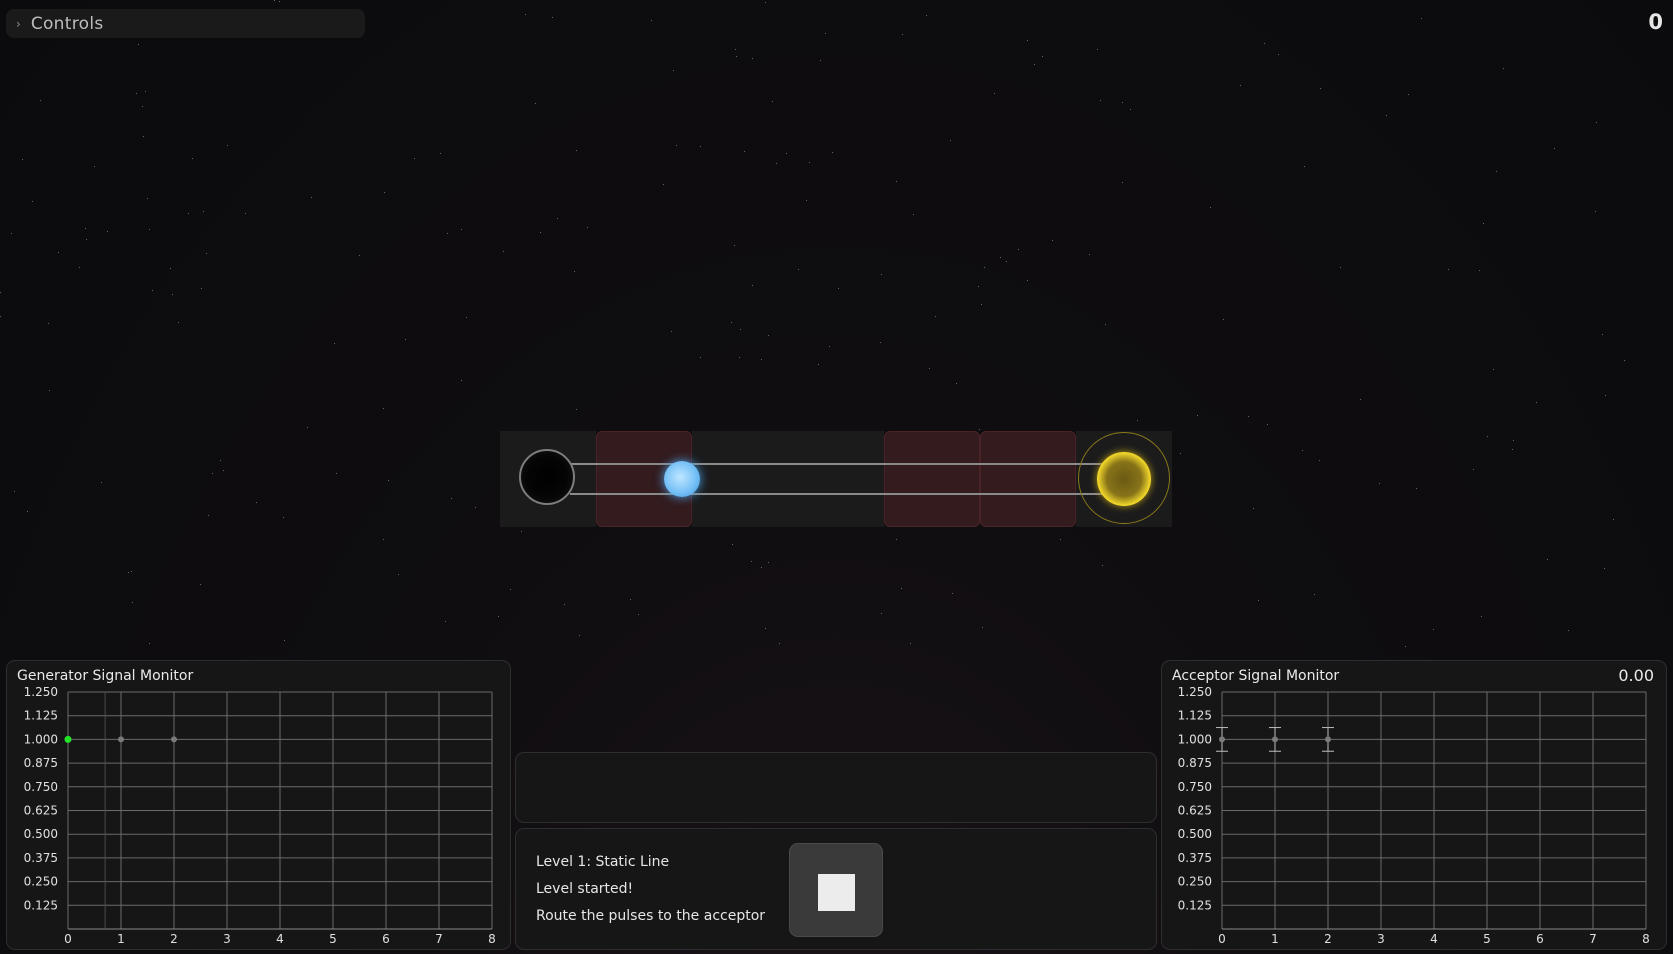 The width and height of the screenshot is (1673, 954). I want to click on controls-label: Controls, so click(67, 23).